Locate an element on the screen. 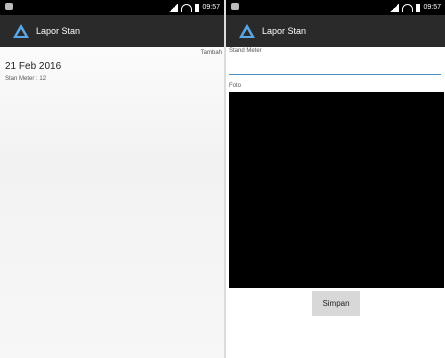  entry-date: 21 Feb 2016 is located at coordinates (33, 66).